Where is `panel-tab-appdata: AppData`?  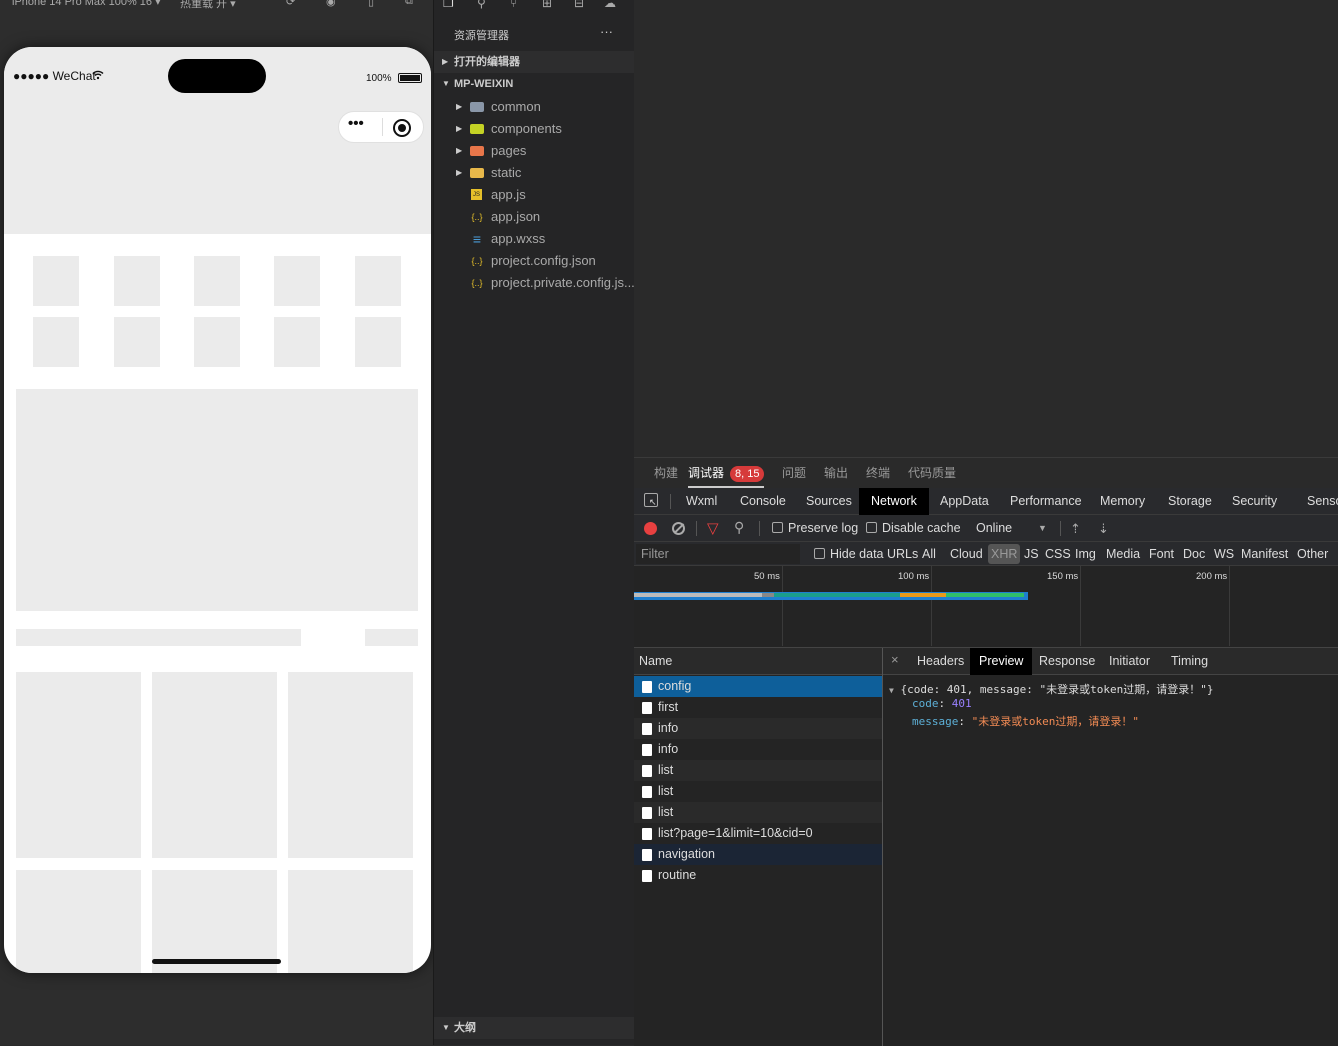 panel-tab-appdata: AppData is located at coordinates (964, 501).